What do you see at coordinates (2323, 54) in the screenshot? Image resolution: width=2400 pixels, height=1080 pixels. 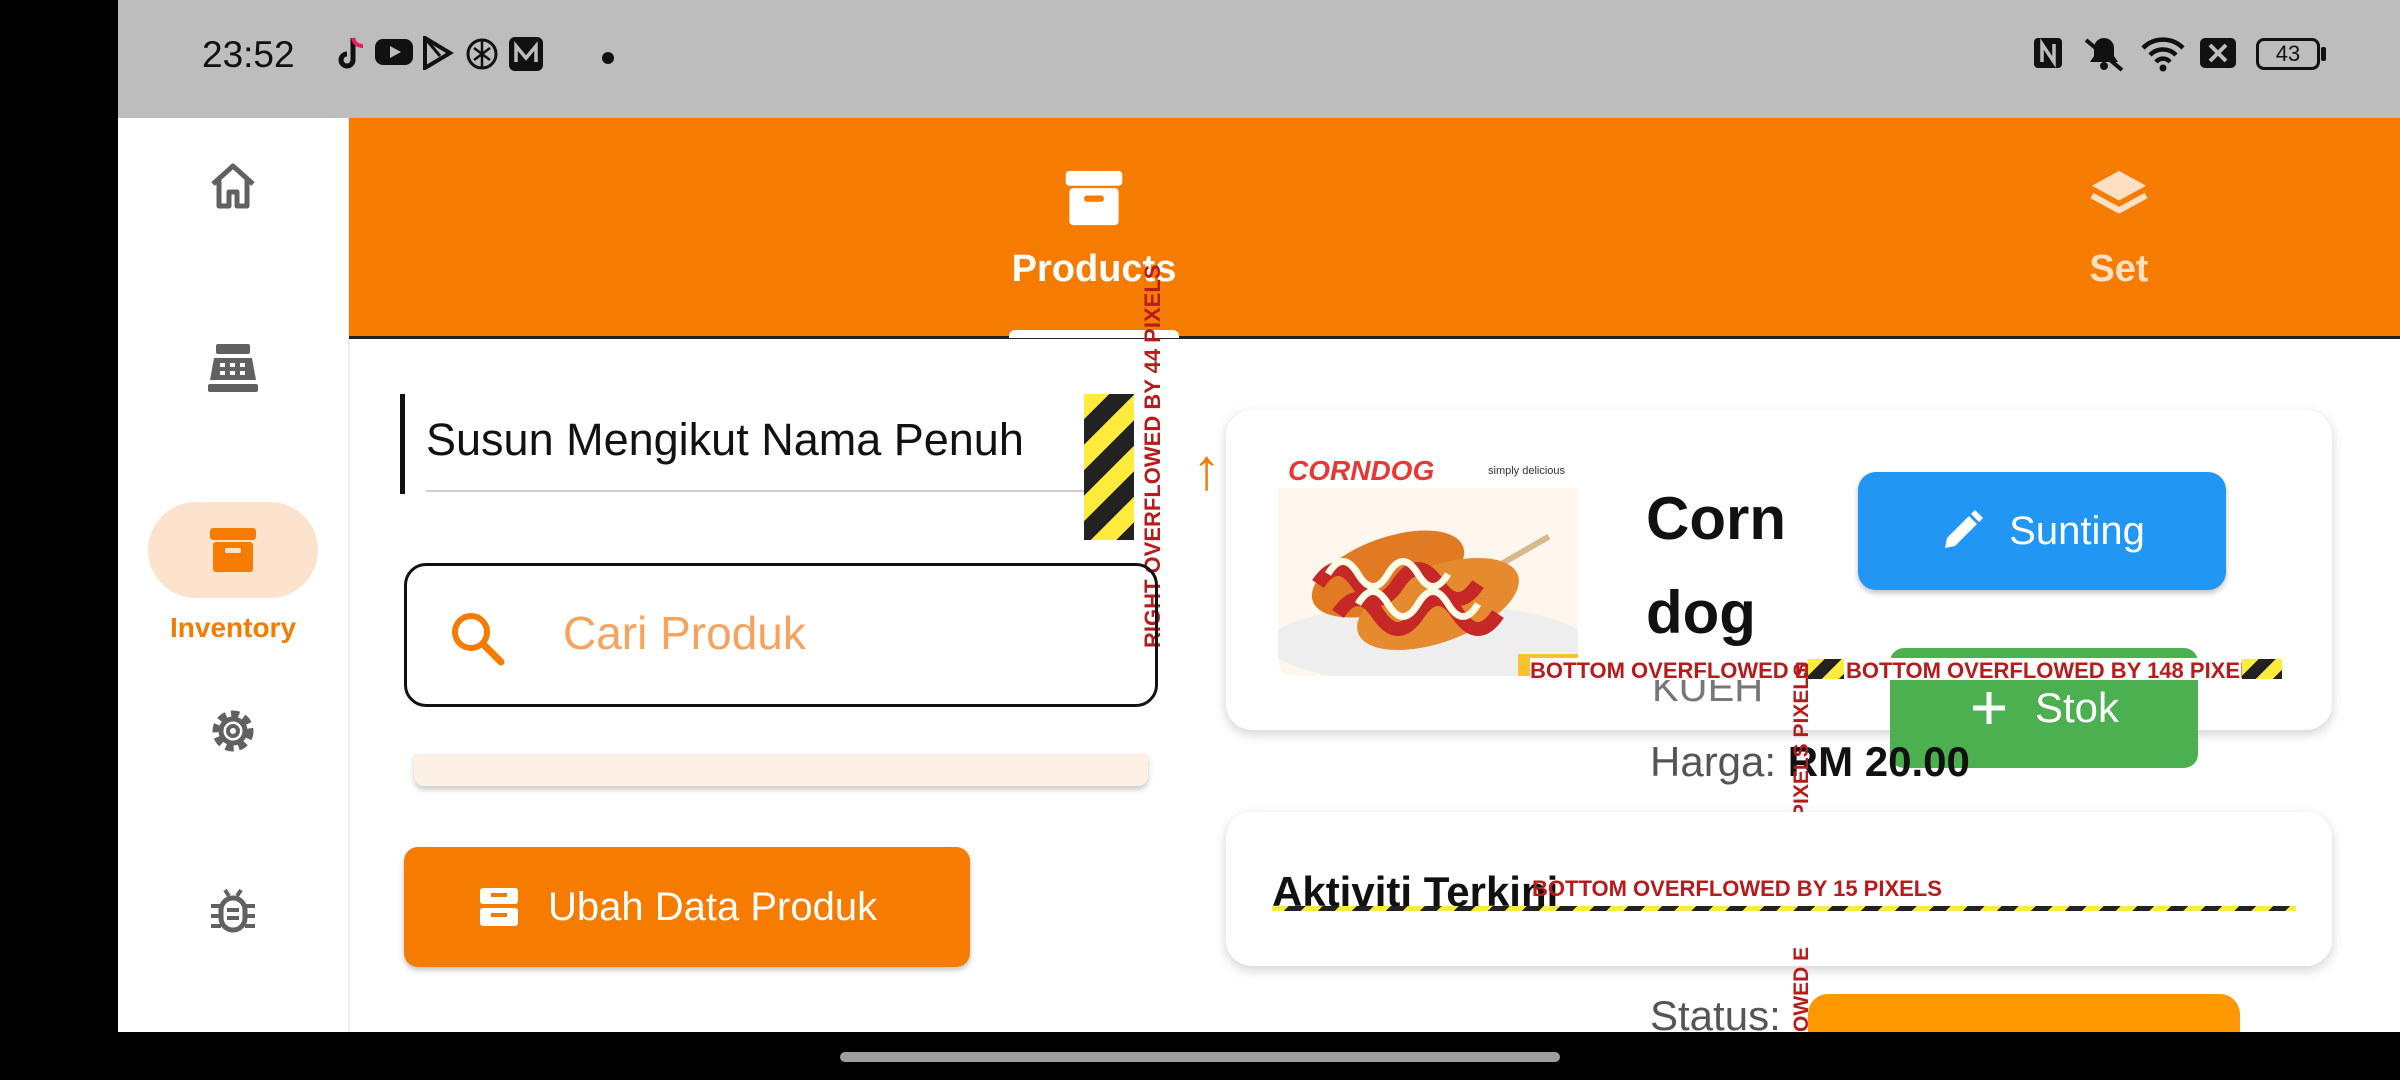 I see `battery-tip` at bounding box center [2323, 54].